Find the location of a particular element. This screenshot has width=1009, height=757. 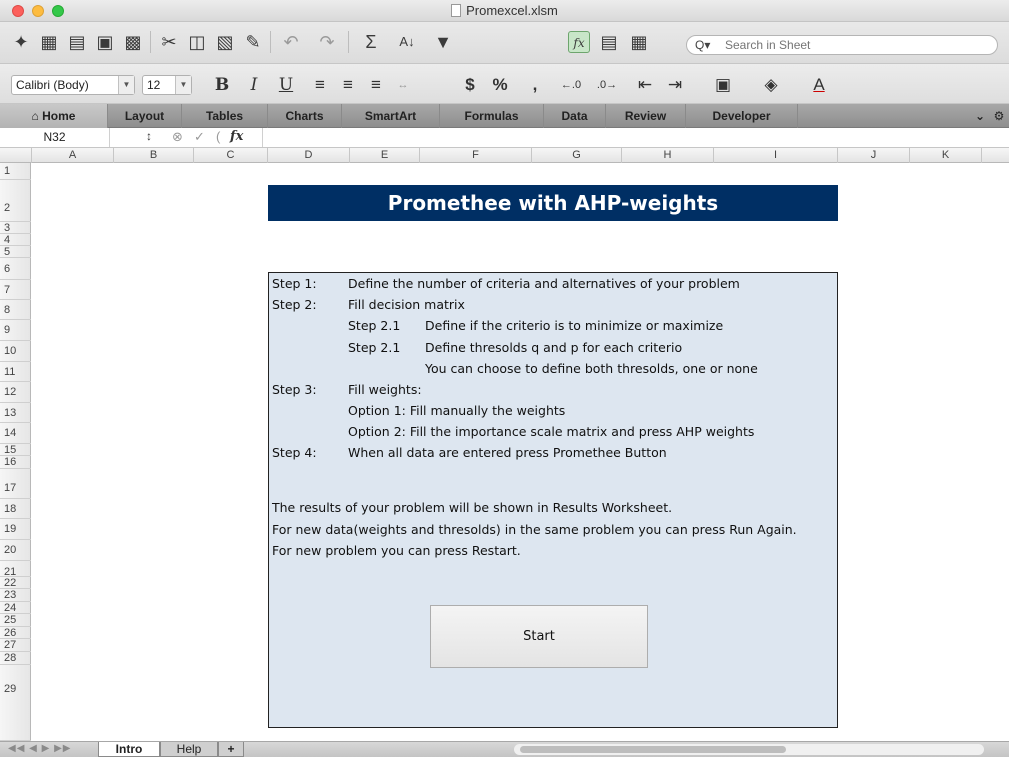

tab-layout: Layout is located at coordinates (145, 116).